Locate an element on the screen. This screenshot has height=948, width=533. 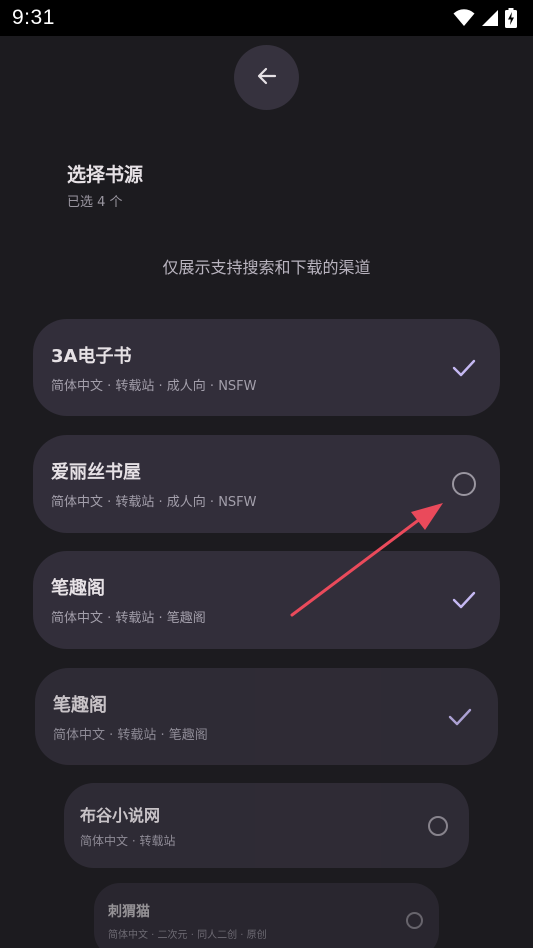
source-desc: 简体中文 · 二次元 · 同人二创 · 原创 is located at coordinates (187, 935).